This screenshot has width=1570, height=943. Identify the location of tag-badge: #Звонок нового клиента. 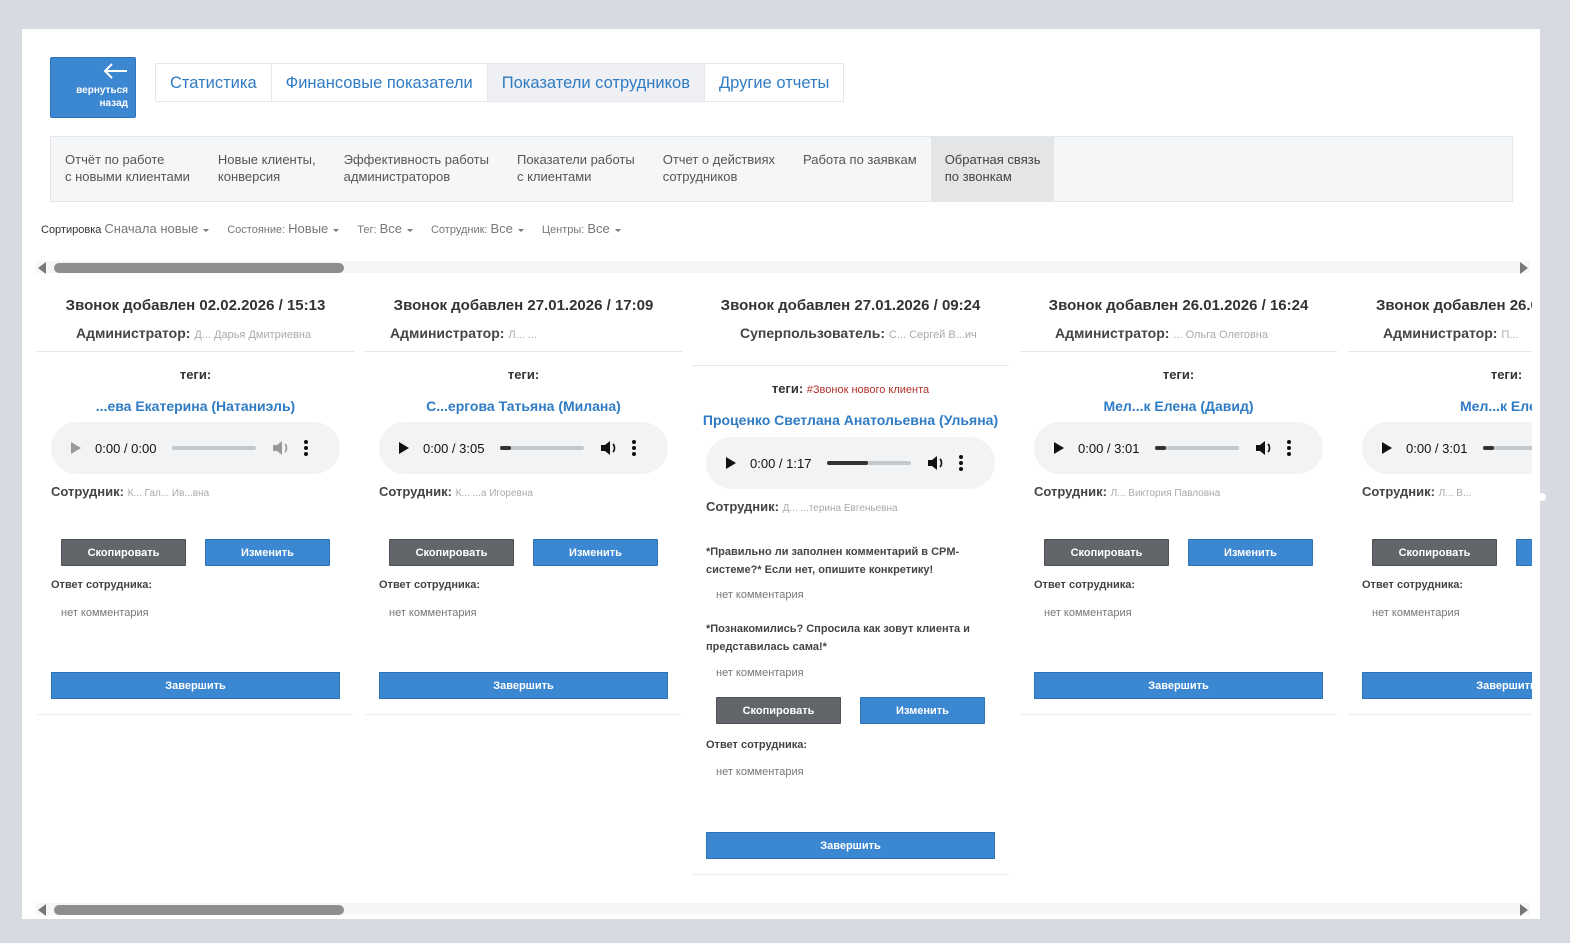
(868, 390).